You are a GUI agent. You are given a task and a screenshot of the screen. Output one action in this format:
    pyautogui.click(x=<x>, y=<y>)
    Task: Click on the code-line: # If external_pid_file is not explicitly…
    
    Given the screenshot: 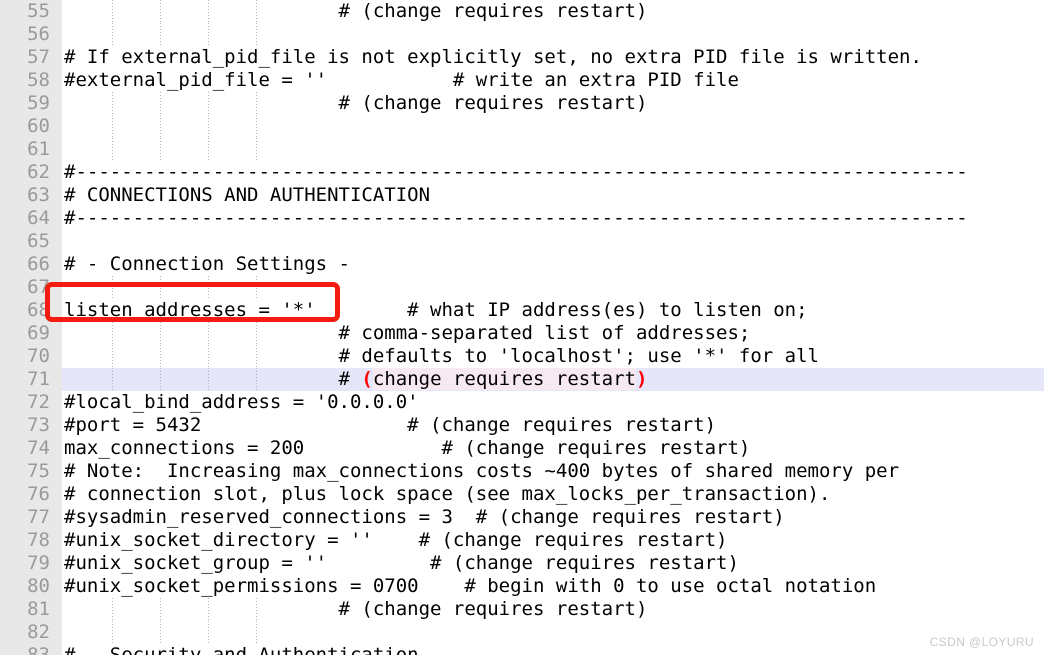 What is the action you would take?
    pyautogui.click(x=553, y=57)
    